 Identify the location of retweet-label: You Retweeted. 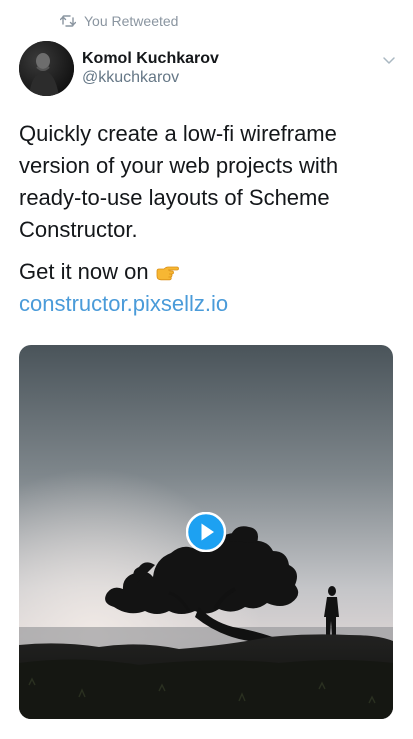
(131, 21).